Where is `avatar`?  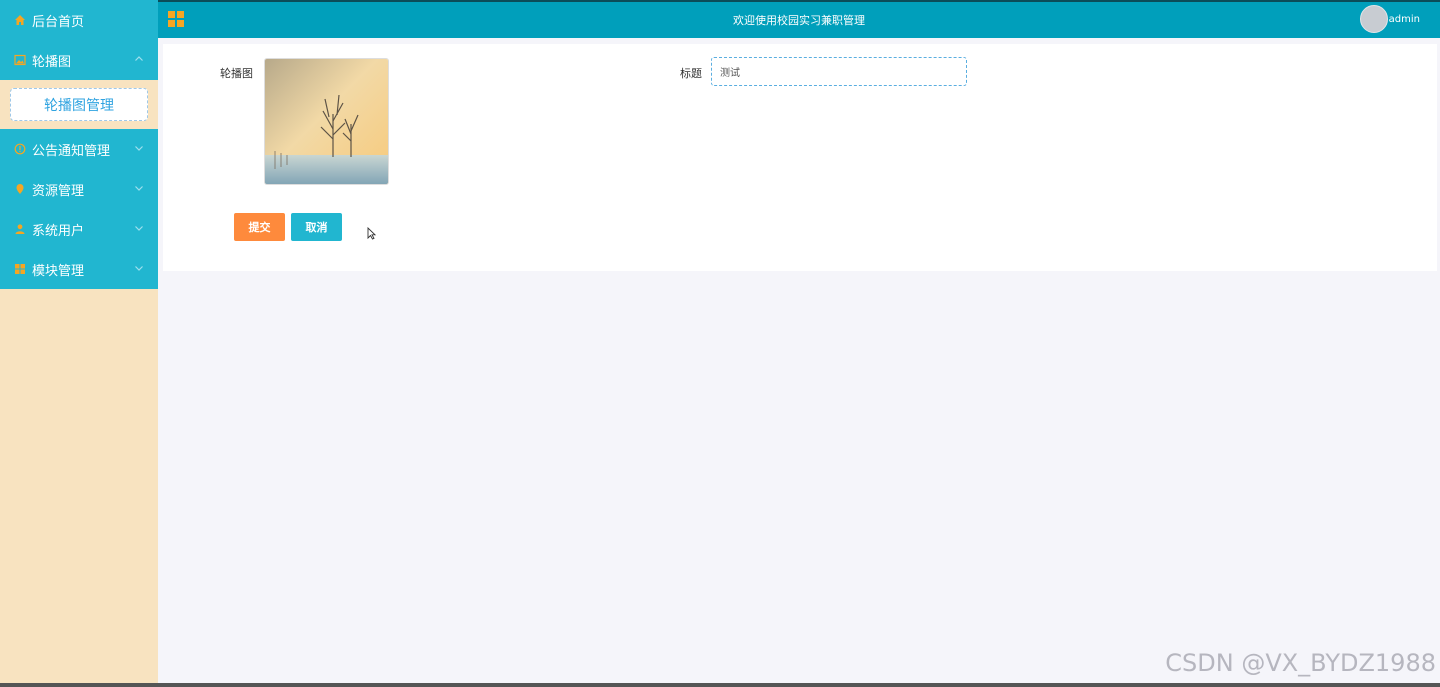 avatar is located at coordinates (1374, 19).